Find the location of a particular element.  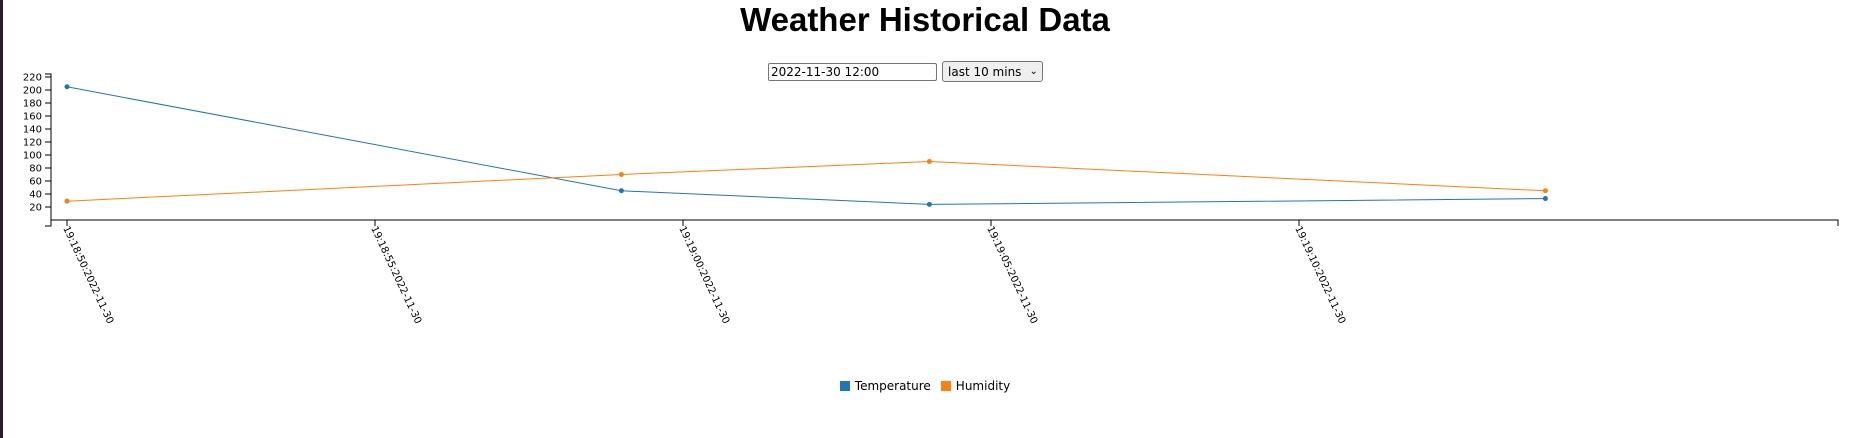

legend-label: Temperature is located at coordinates (892, 386).